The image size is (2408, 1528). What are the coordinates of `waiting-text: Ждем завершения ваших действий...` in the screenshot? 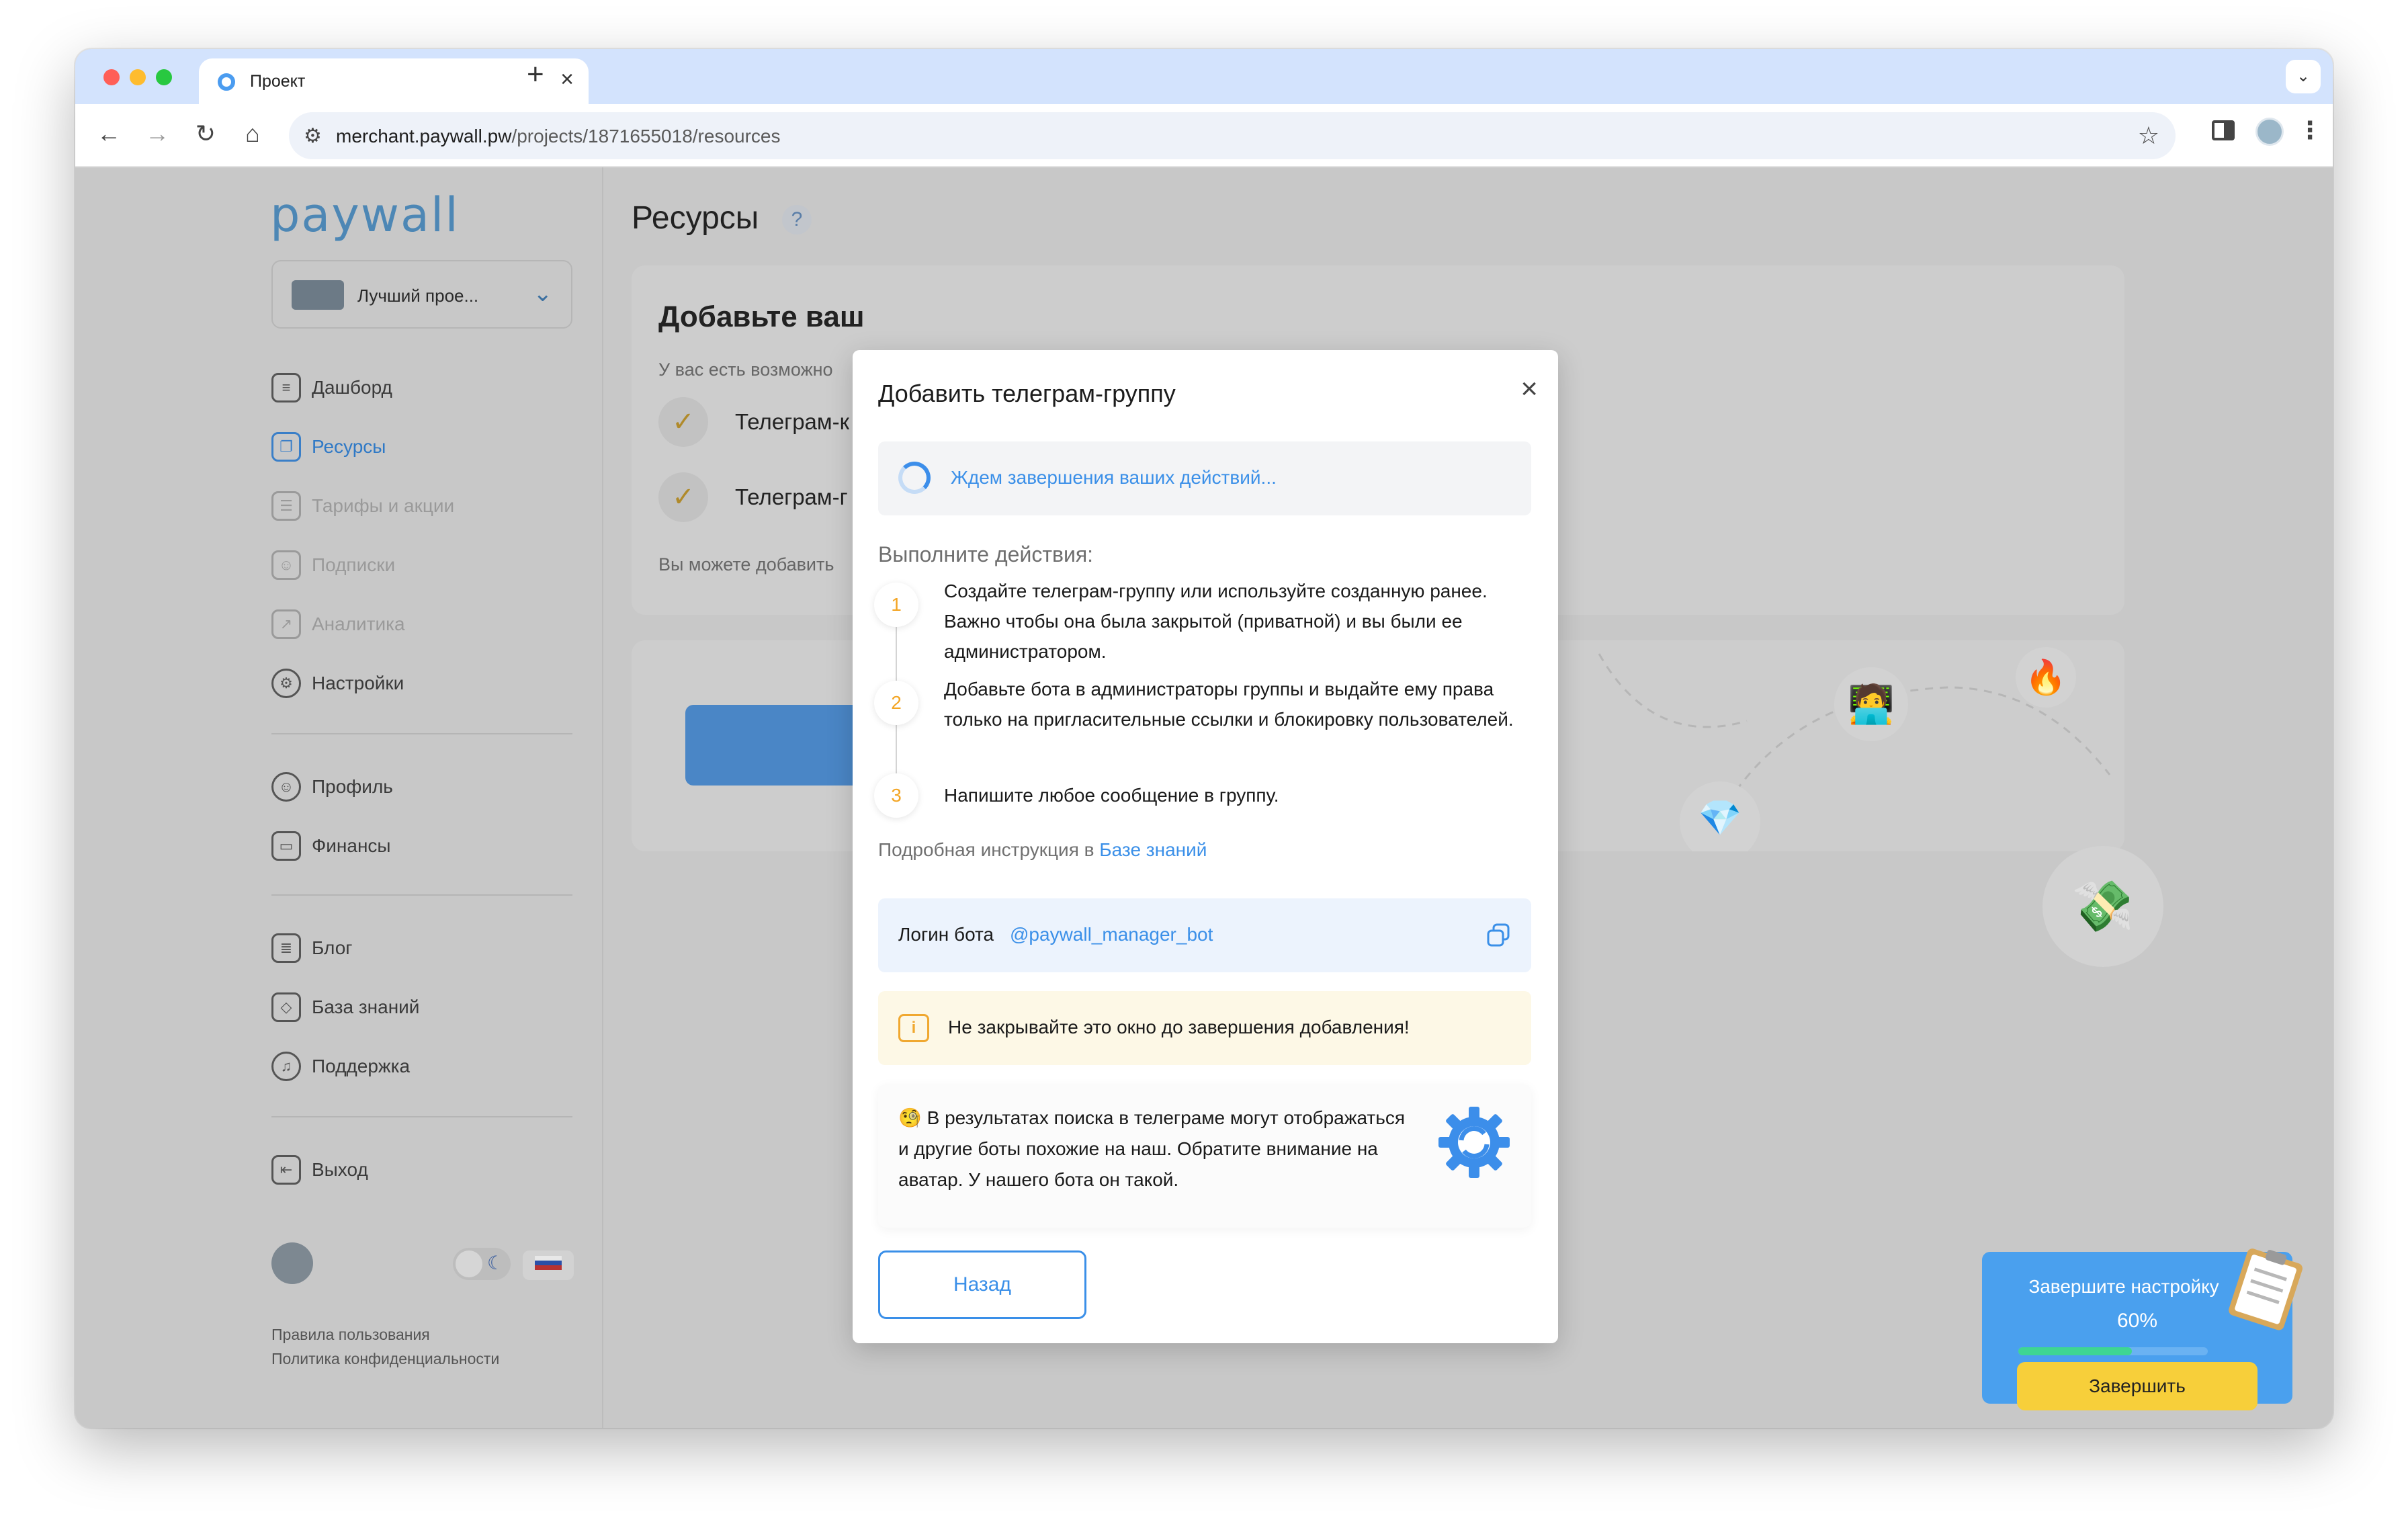 It's located at (1114, 477).